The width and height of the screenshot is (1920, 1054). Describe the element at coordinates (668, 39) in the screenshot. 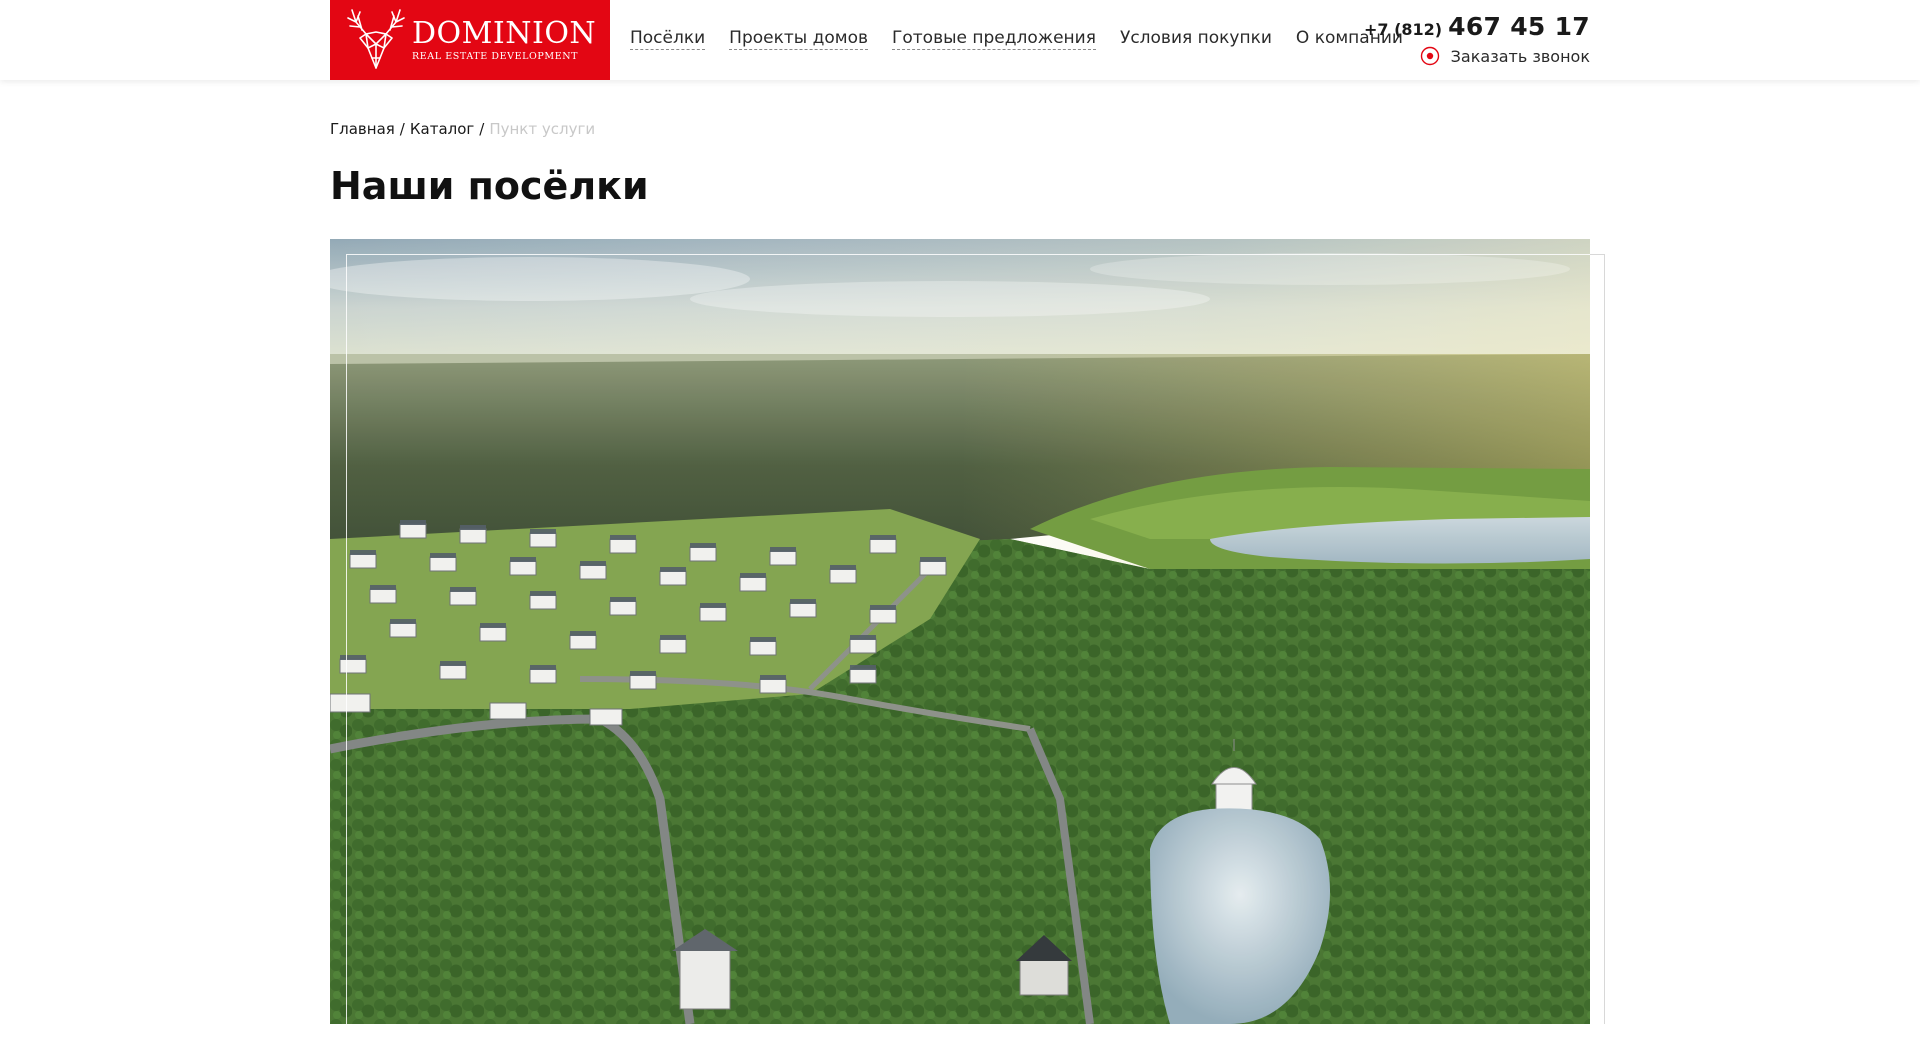

I see `nav-item-villages: Посёлки` at that location.